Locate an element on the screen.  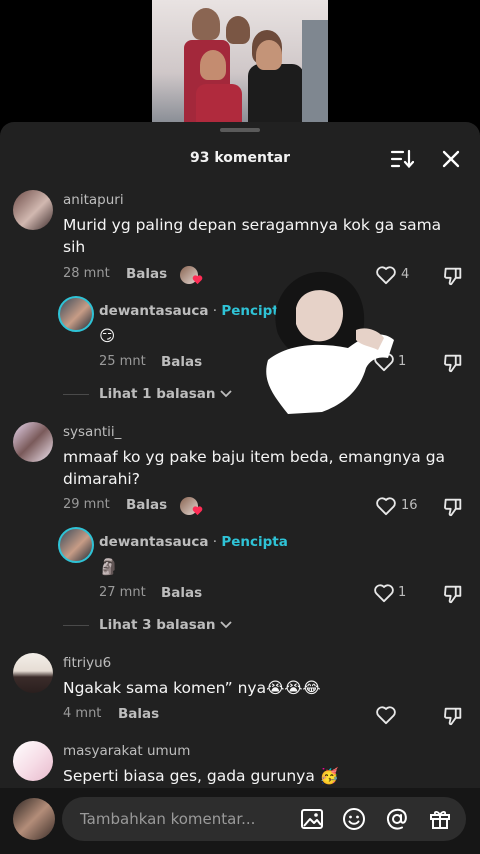
comment-username: anitapuri is located at coordinates (93, 200).